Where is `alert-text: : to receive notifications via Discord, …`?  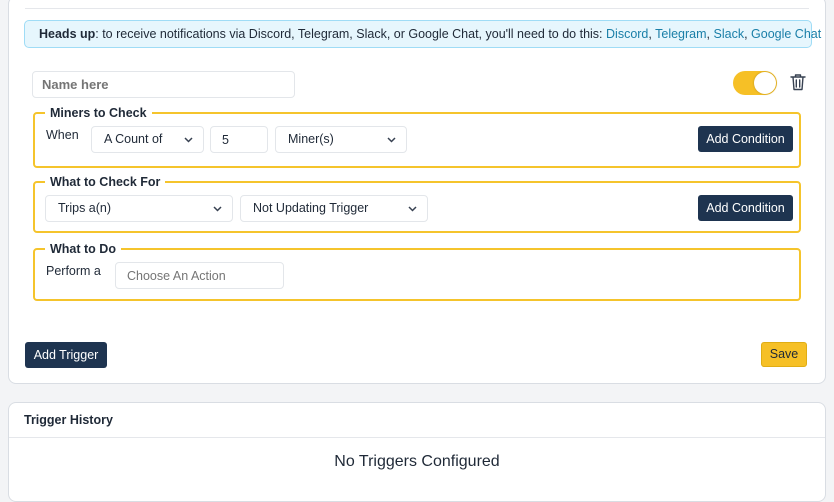
alert-text: : to receive notifications via Discord, … is located at coordinates (351, 34).